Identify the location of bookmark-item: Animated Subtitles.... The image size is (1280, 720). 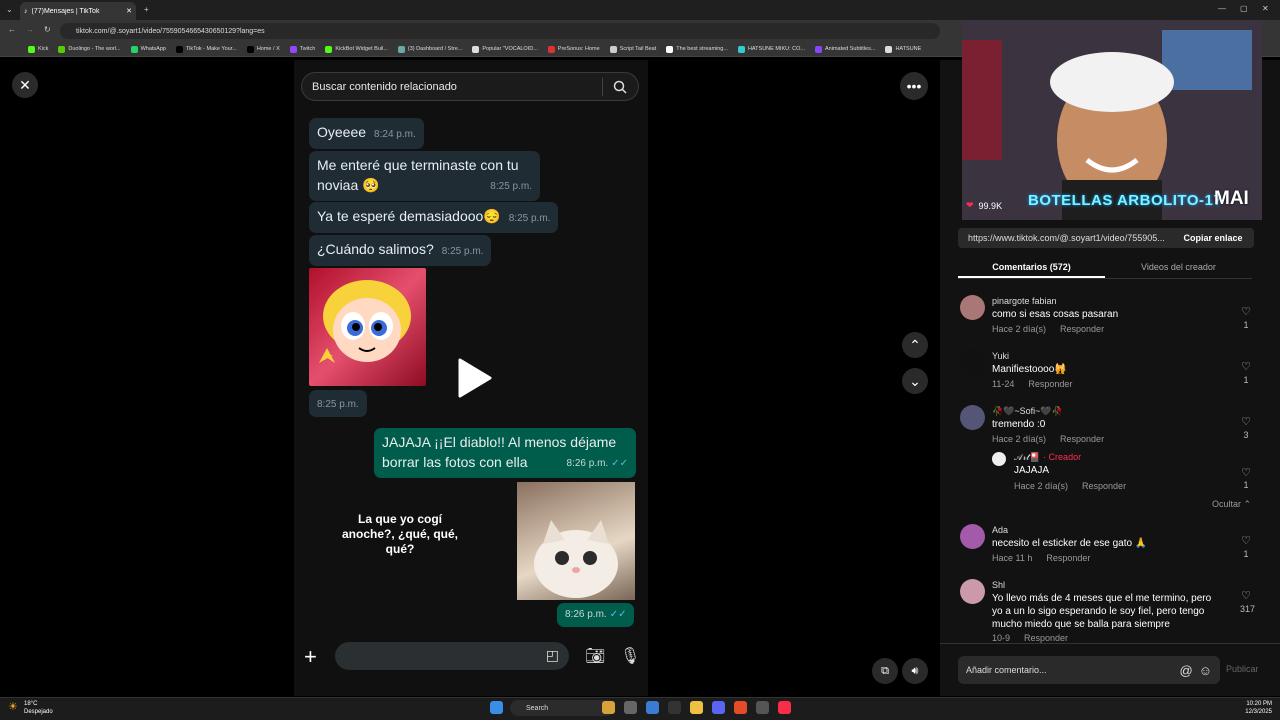
(845, 49).